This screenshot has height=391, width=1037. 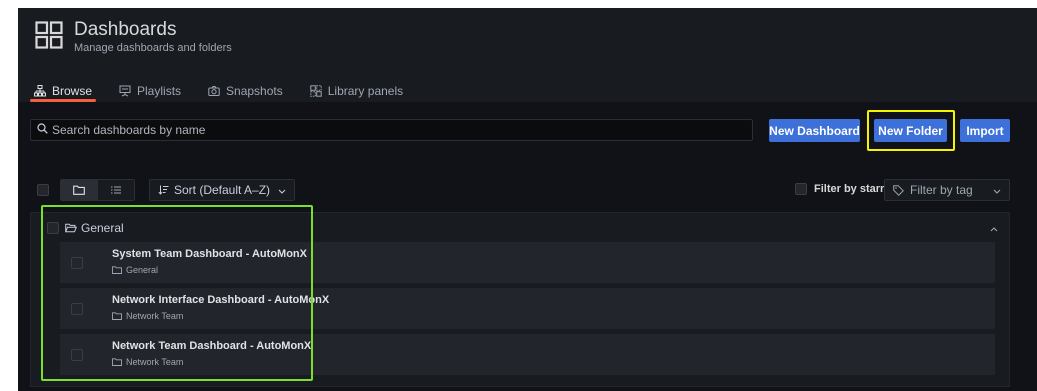 I want to click on tab-snapshots: Snapshots, so click(x=245, y=90).